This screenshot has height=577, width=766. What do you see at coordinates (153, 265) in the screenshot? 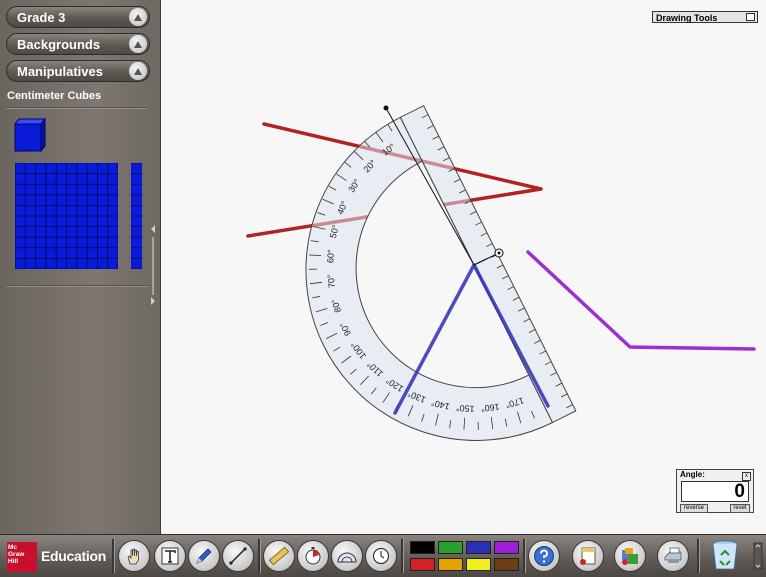
I see `panel-resize-handle` at bounding box center [153, 265].